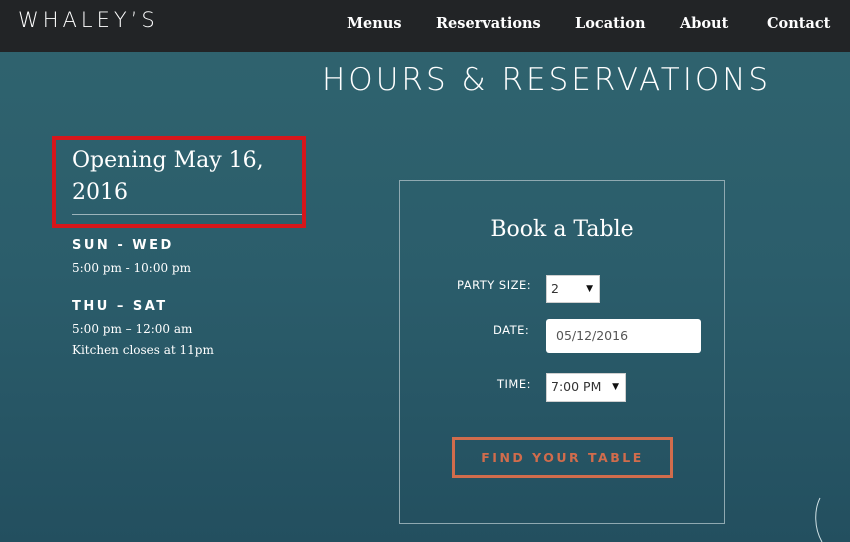 Image resolution: width=850 pixels, height=542 pixels. Describe the element at coordinates (185, 177) in the screenshot. I see `opening-date: Opening May 16, 2016` at that location.